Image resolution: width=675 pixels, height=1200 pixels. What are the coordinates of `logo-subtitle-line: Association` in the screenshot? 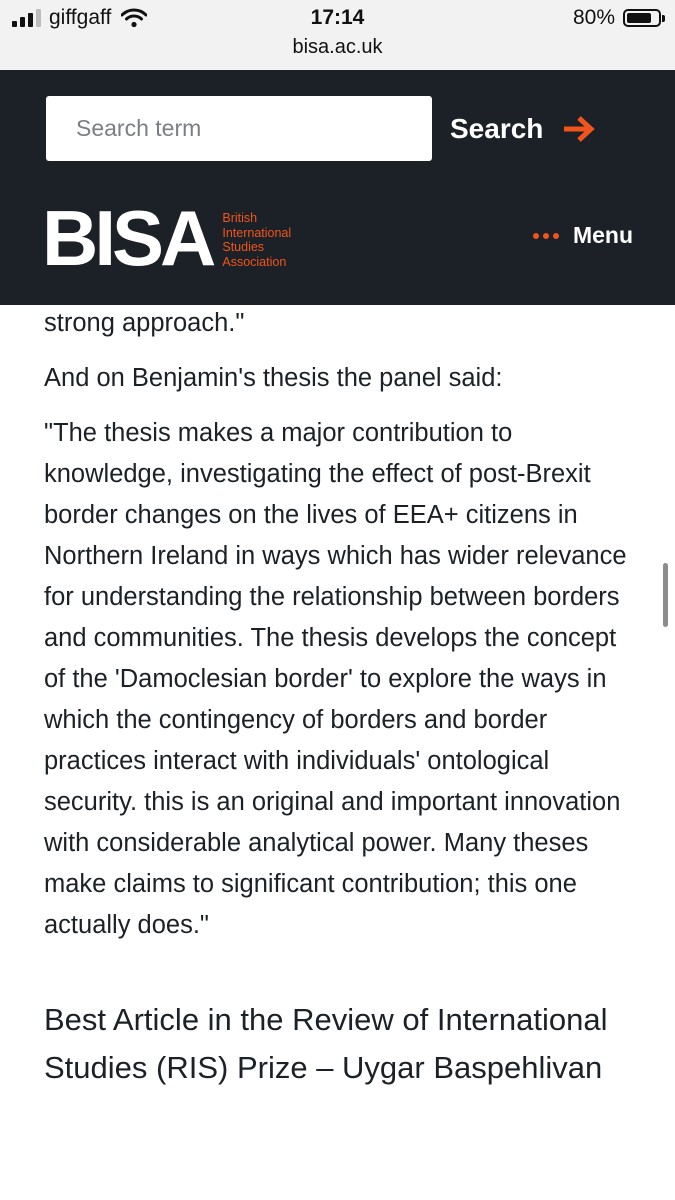 It's located at (254, 261).